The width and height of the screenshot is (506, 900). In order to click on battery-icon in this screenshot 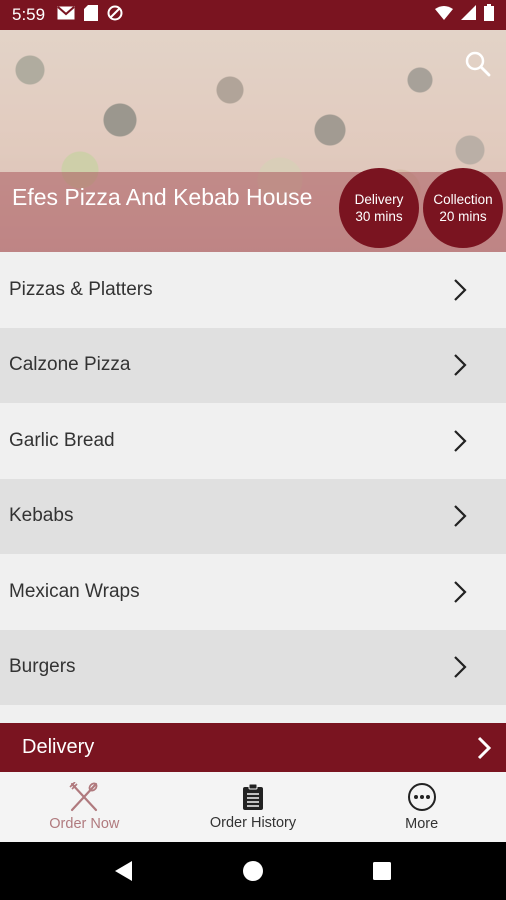, I will do `click(489, 15)`.